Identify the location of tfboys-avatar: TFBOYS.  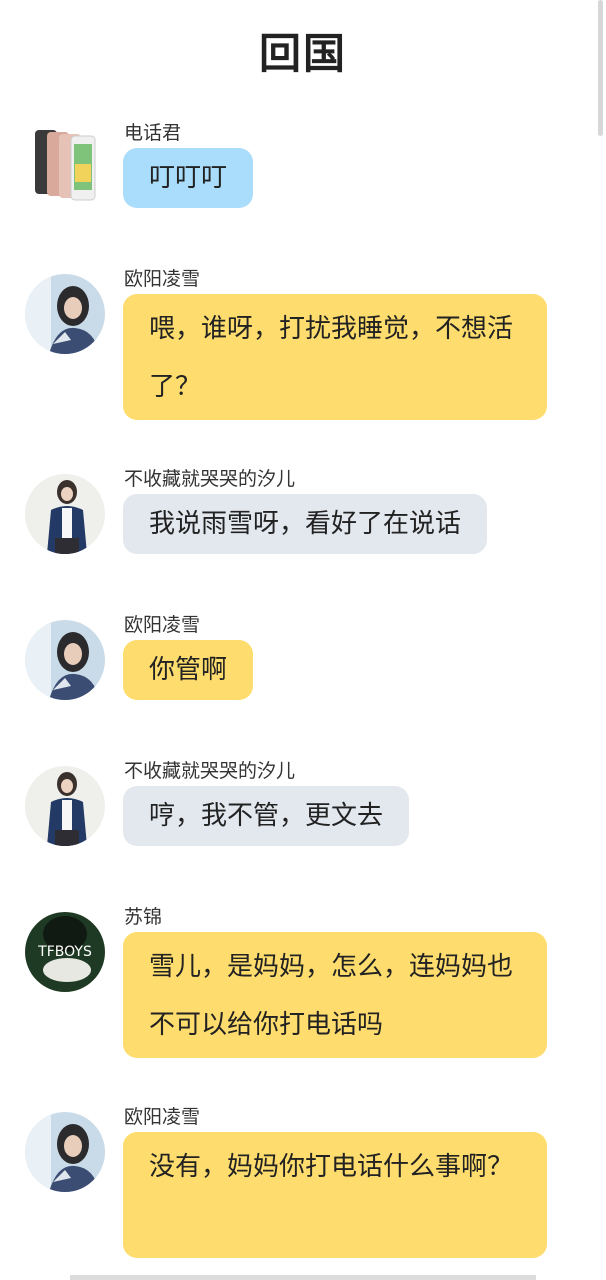
(65, 952).